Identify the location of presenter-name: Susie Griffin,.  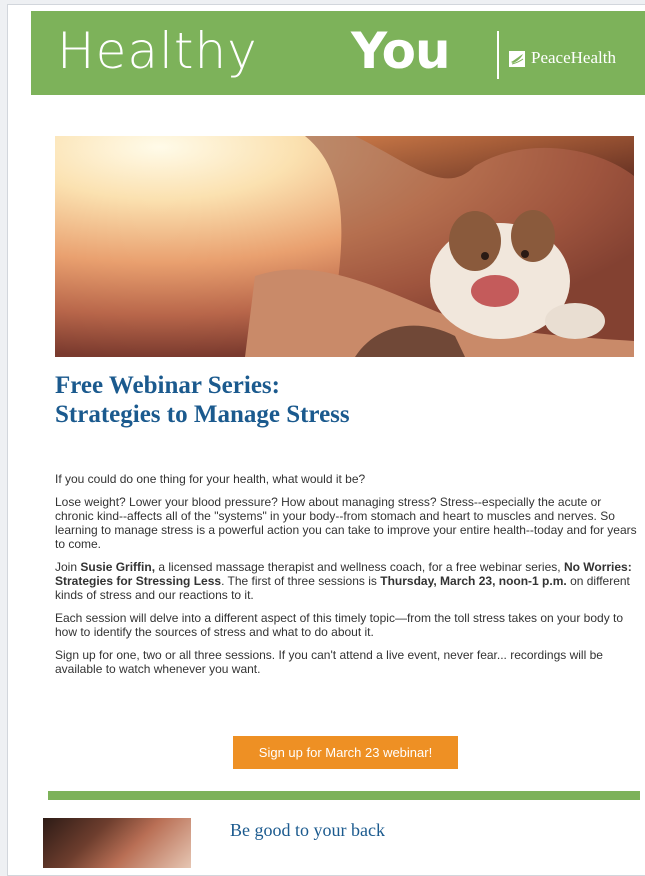
(118, 567).